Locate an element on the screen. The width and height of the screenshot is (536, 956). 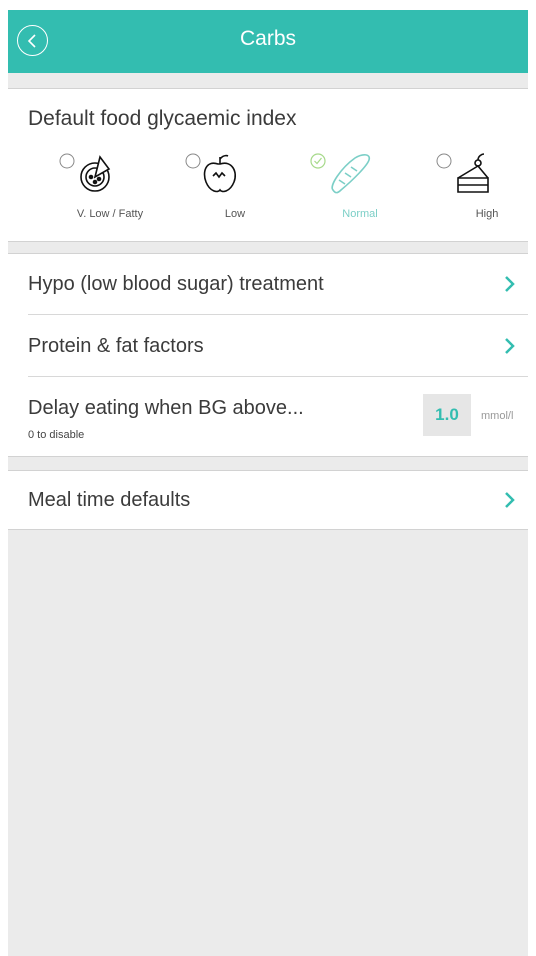
page-title: Carbs is located at coordinates (268, 38).